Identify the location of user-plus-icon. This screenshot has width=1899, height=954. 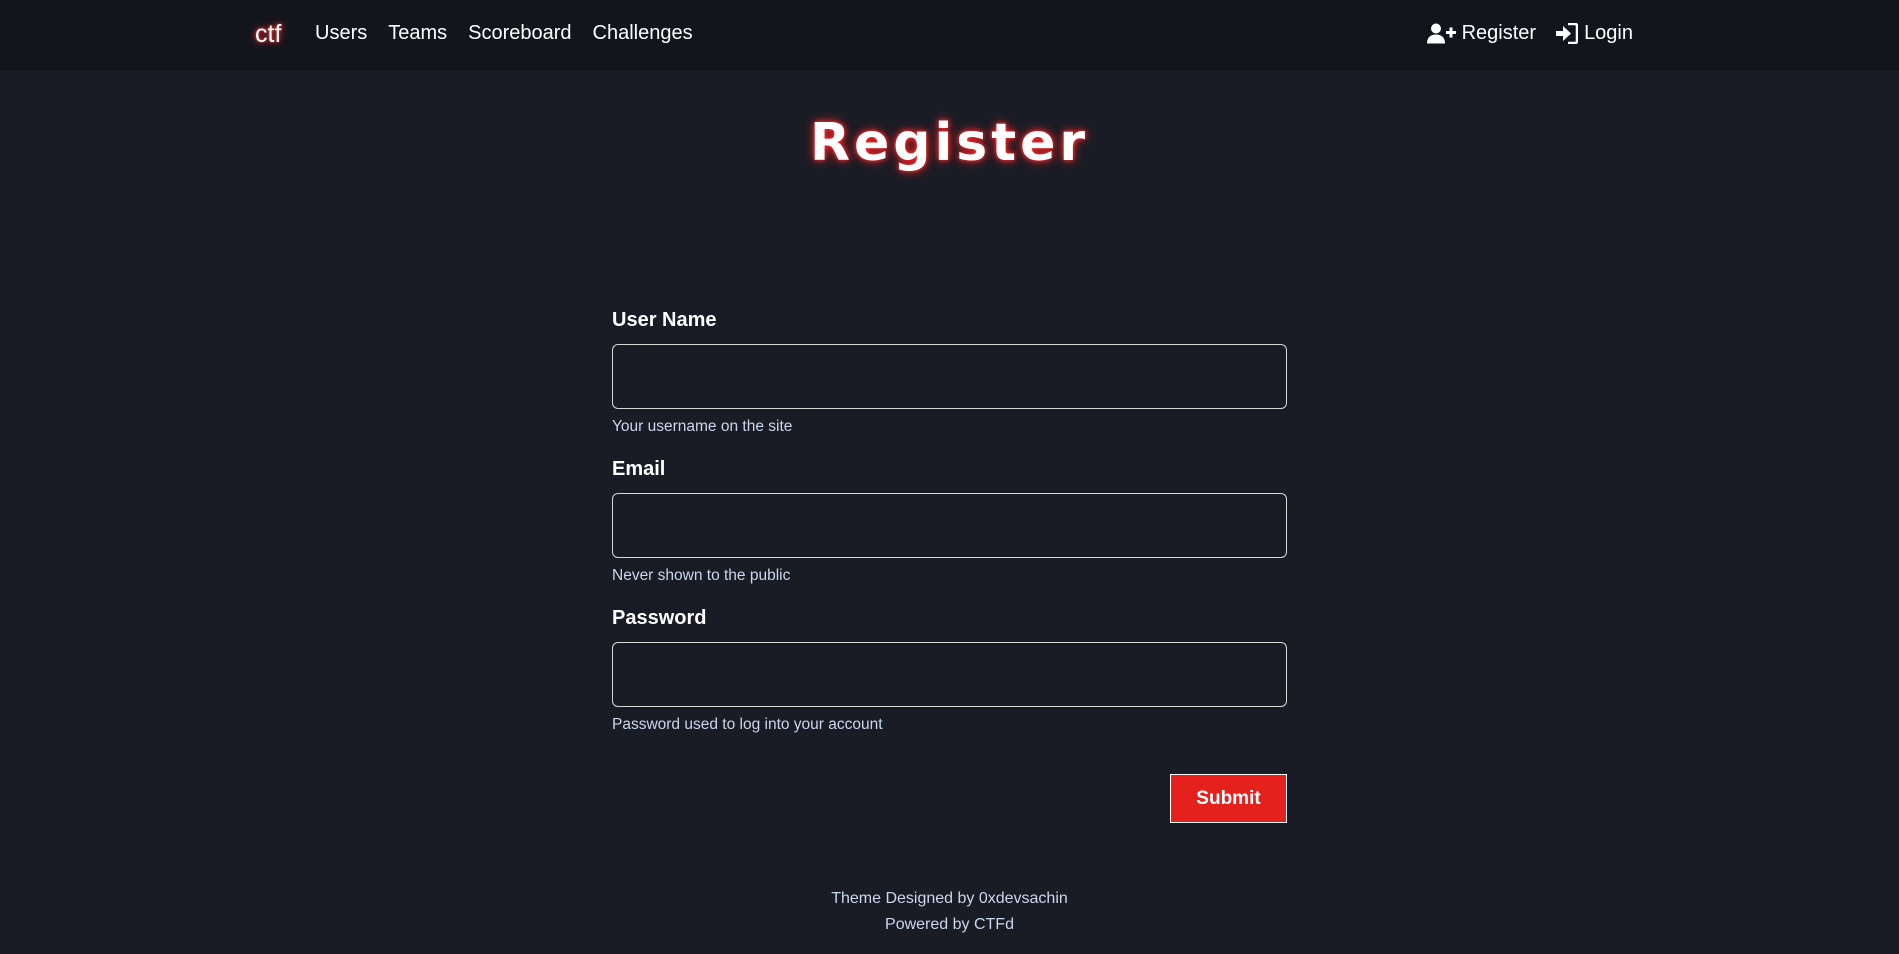
(1441, 33).